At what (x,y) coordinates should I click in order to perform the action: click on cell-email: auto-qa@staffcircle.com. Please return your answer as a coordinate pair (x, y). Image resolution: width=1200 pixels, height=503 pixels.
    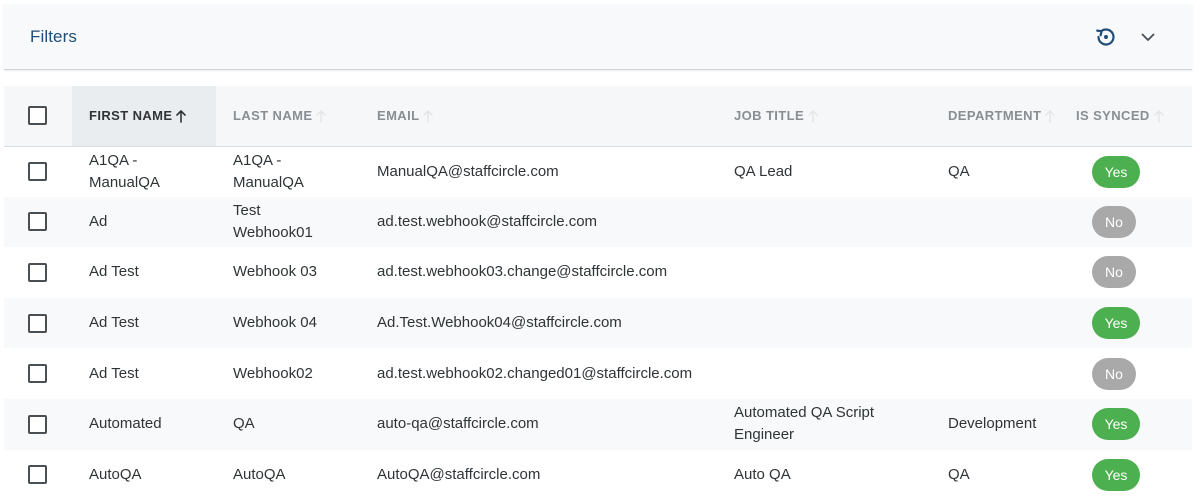
    Looking at the image, I should click on (538, 424).